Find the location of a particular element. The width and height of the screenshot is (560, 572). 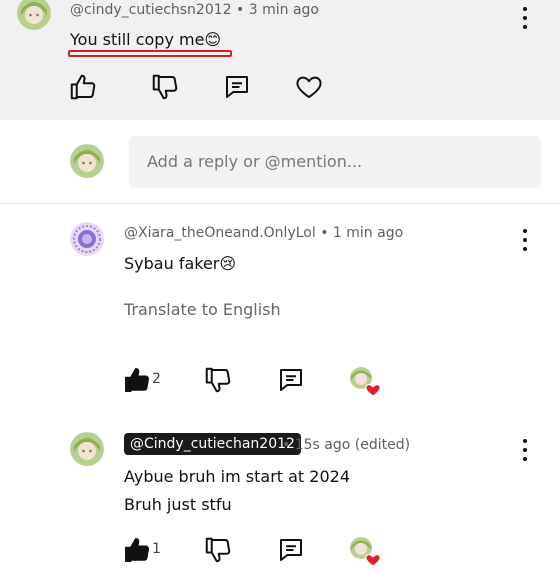

timestamp: 15s ago (edited) is located at coordinates (352, 445).